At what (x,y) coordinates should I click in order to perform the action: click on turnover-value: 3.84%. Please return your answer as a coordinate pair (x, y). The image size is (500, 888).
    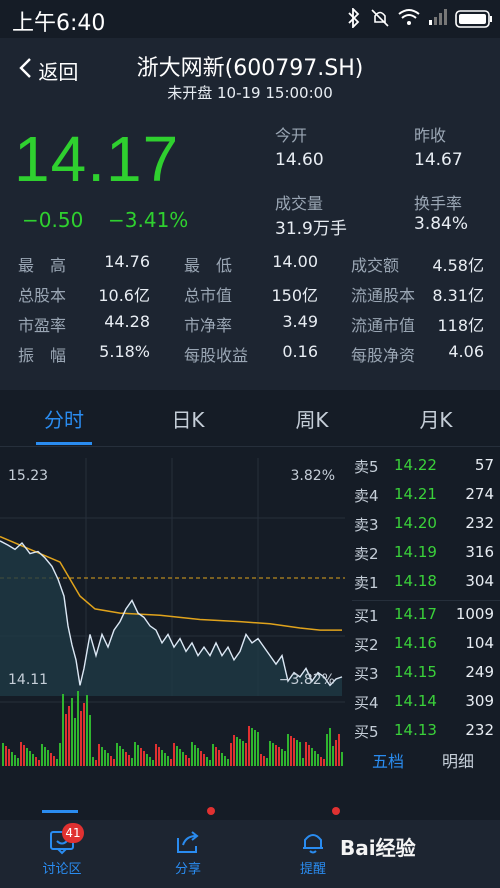
    Looking at the image, I should click on (441, 224).